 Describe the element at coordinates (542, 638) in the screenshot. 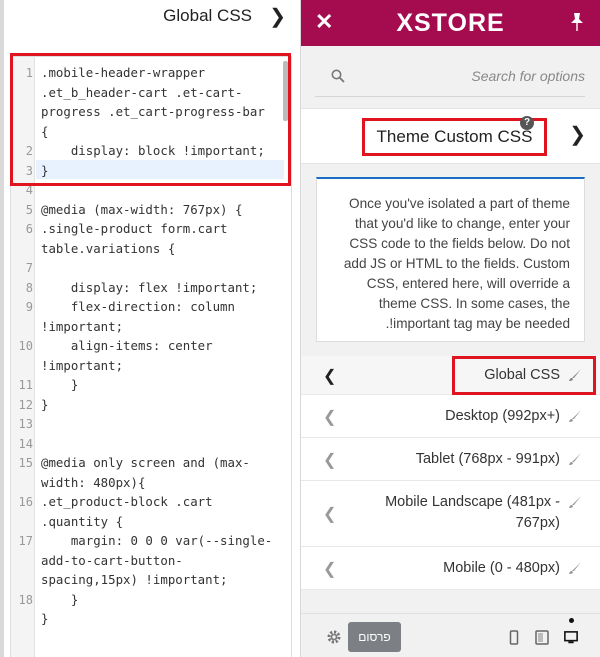

I see `tablet-icon` at that location.